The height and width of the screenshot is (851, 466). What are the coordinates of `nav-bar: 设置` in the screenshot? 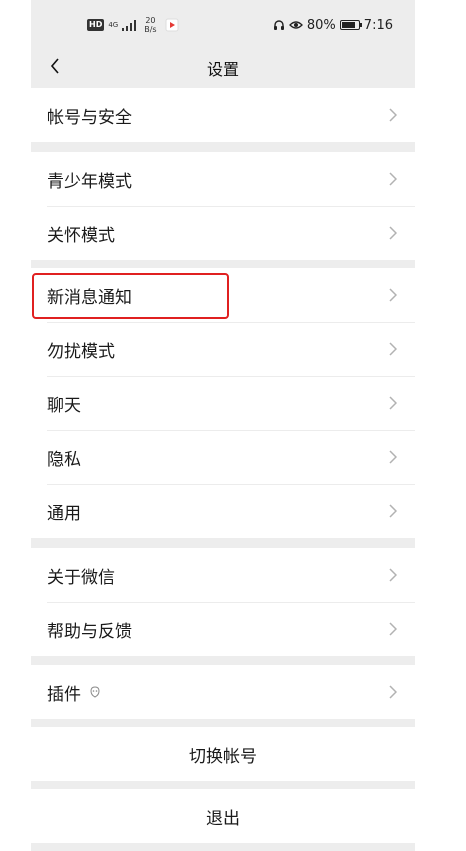 It's located at (223, 67).